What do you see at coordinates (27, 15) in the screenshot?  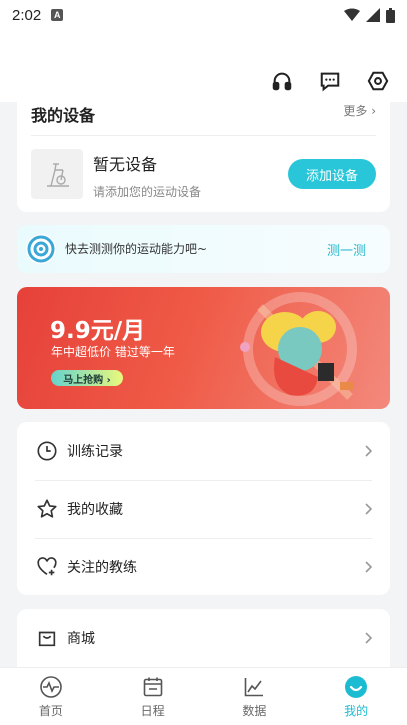 I see `status-time: 2:02` at bounding box center [27, 15].